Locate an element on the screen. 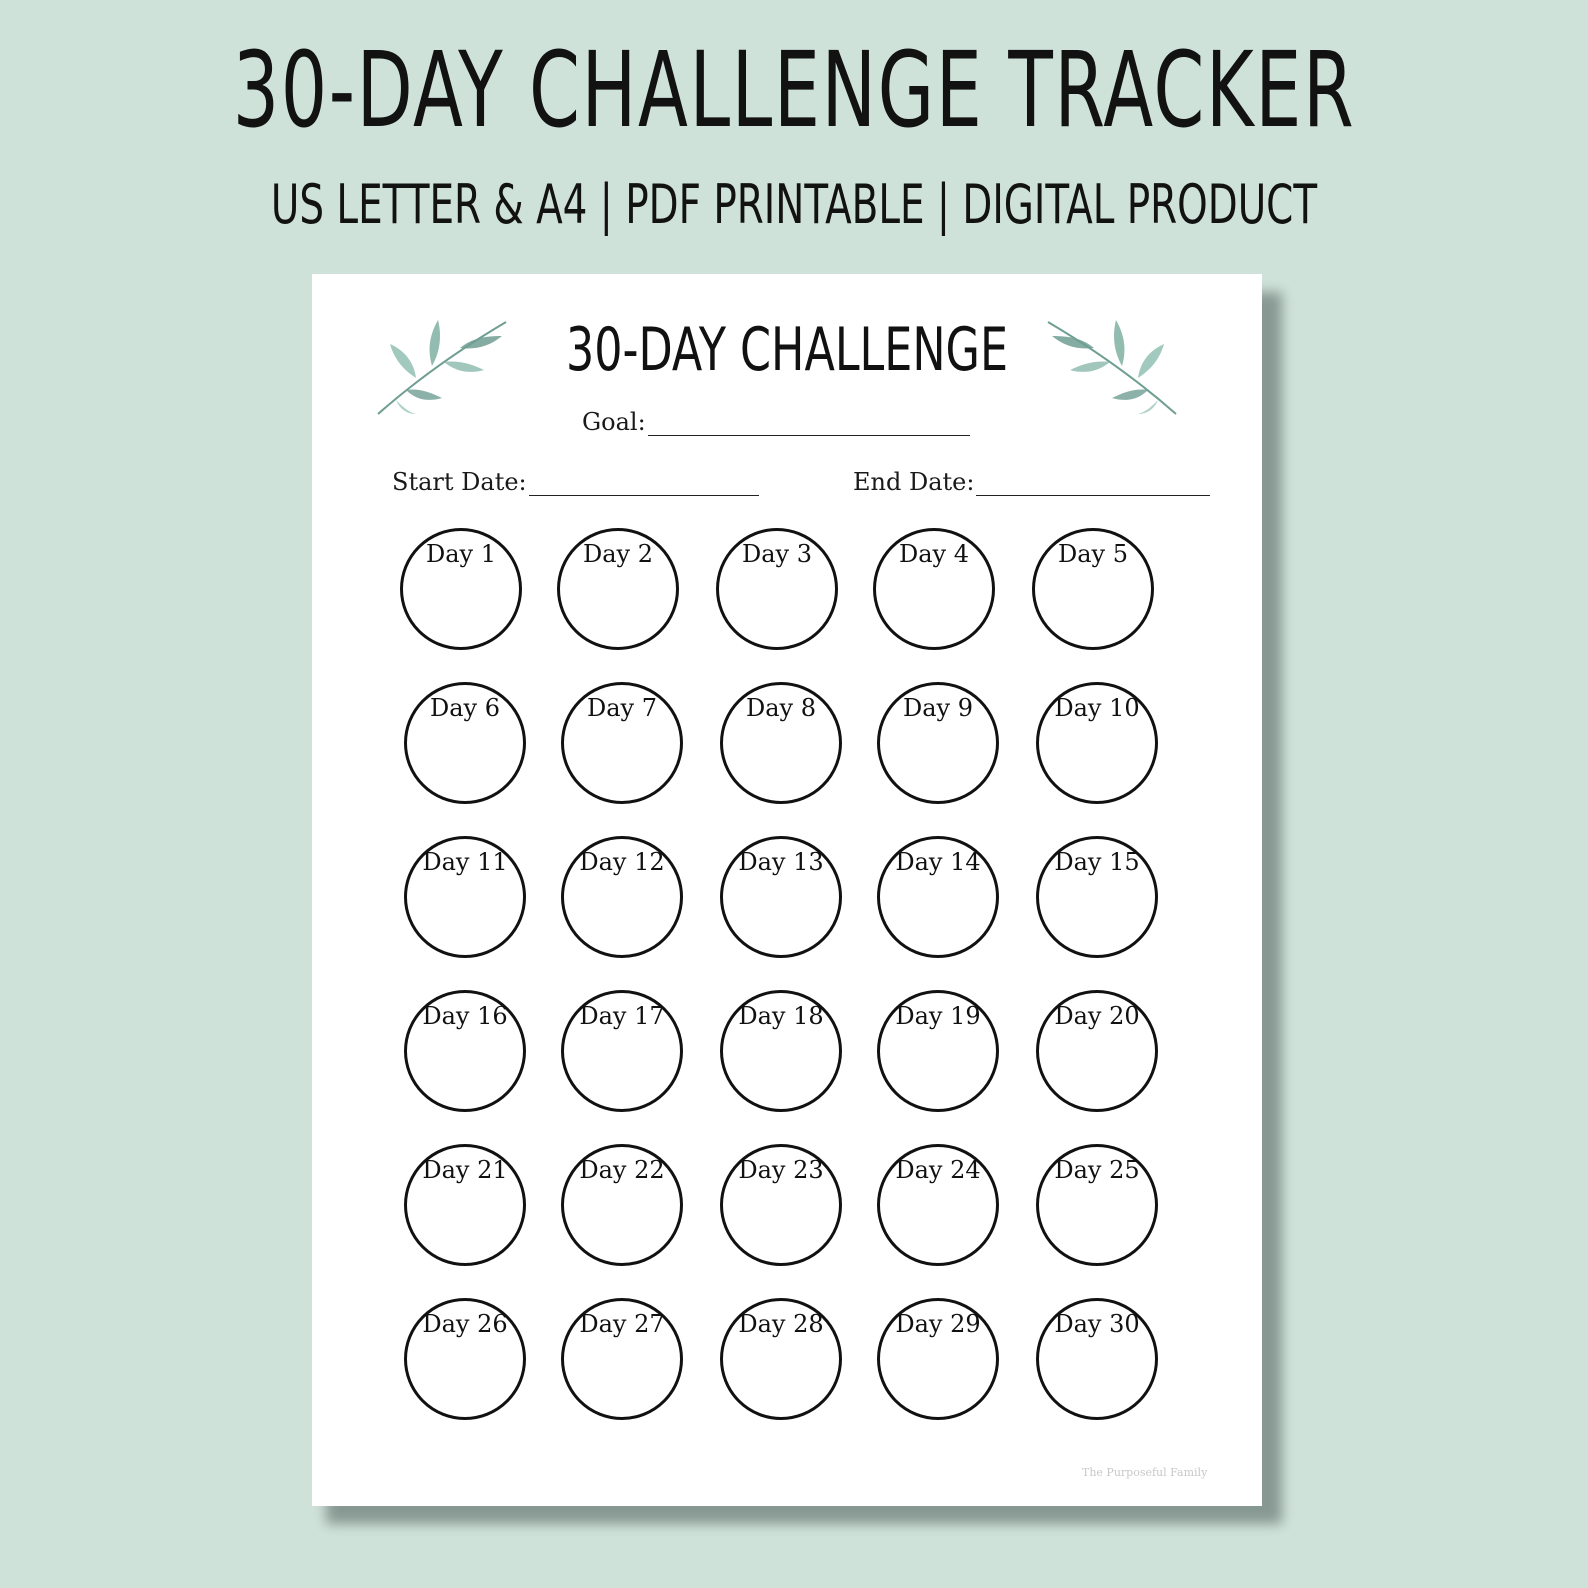  day-label: Day 25 is located at coordinates (1097, 1170).